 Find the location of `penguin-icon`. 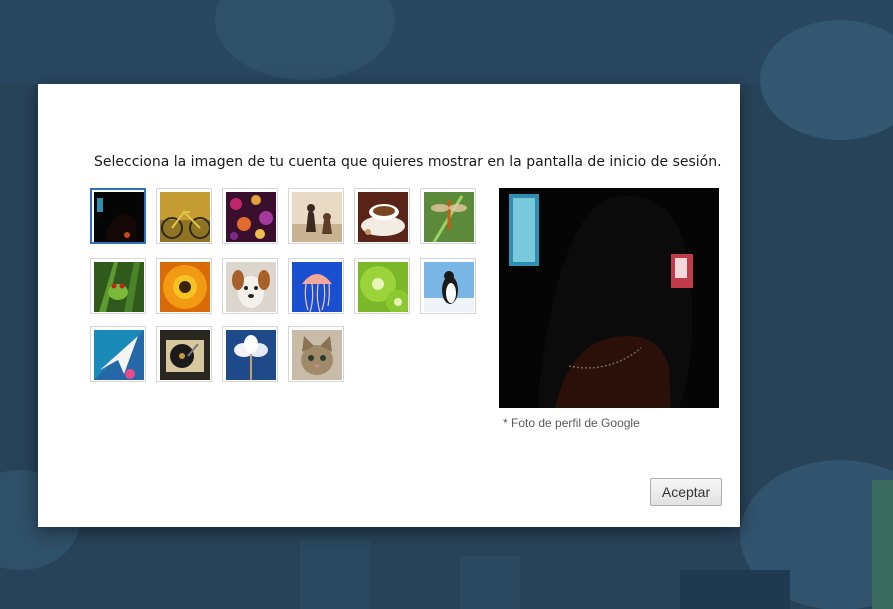

penguin-icon is located at coordinates (449, 287).